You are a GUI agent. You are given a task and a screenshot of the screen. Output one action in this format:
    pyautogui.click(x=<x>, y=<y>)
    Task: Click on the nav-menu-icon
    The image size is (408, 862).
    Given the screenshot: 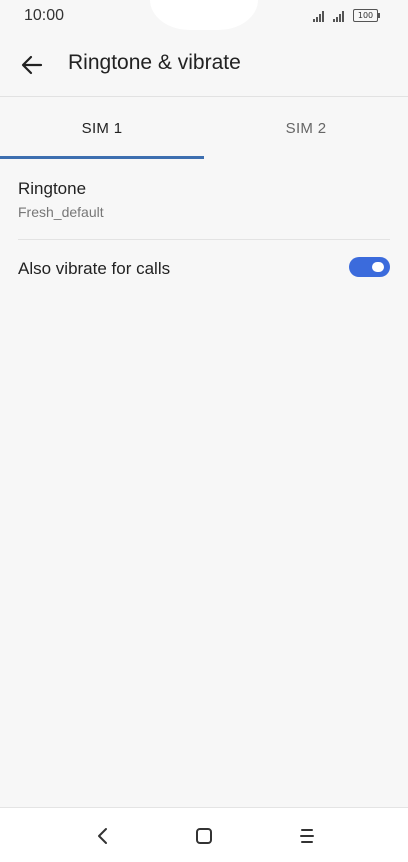 What is the action you would take?
    pyautogui.click(x=307, y=836)
    